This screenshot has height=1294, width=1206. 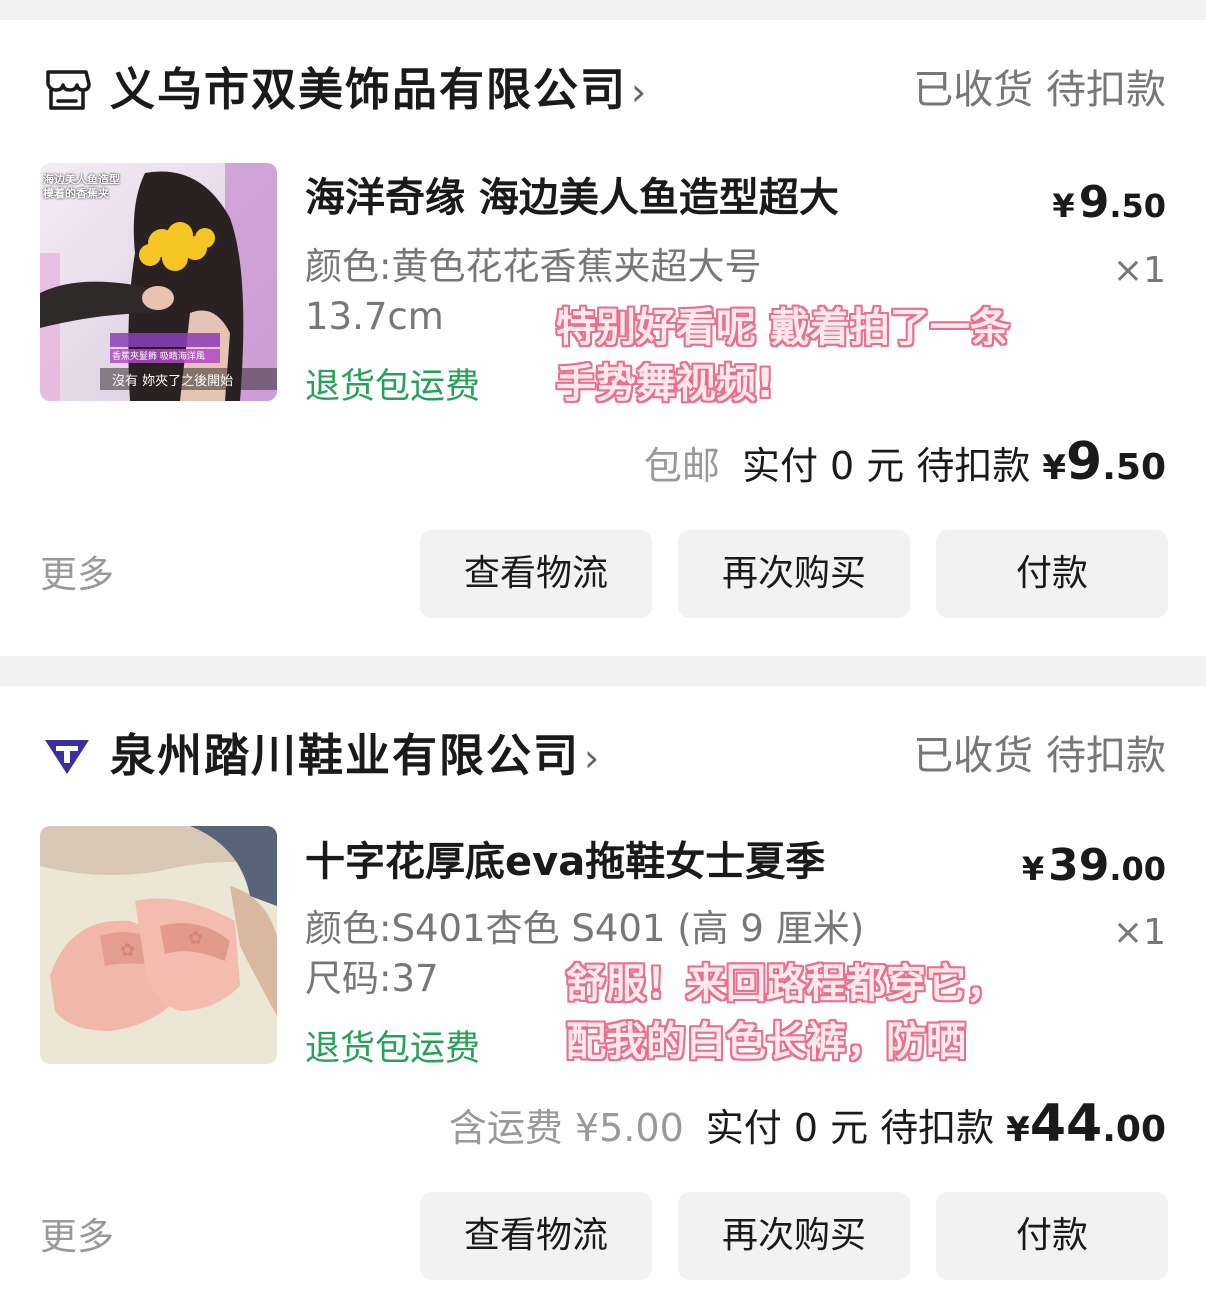 I want to click on thumb-caption: 模着的香蕉夹, so click(x=76, y=193).